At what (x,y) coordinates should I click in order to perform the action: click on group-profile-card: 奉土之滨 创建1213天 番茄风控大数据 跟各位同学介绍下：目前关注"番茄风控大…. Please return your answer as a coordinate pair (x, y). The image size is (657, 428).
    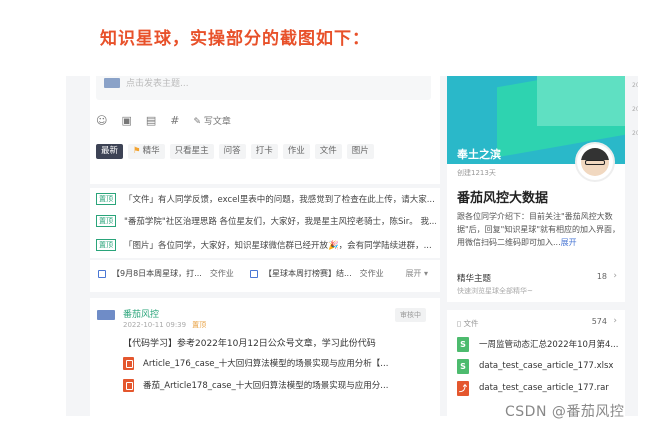
    Looking at the image, I should click on (536, 178).